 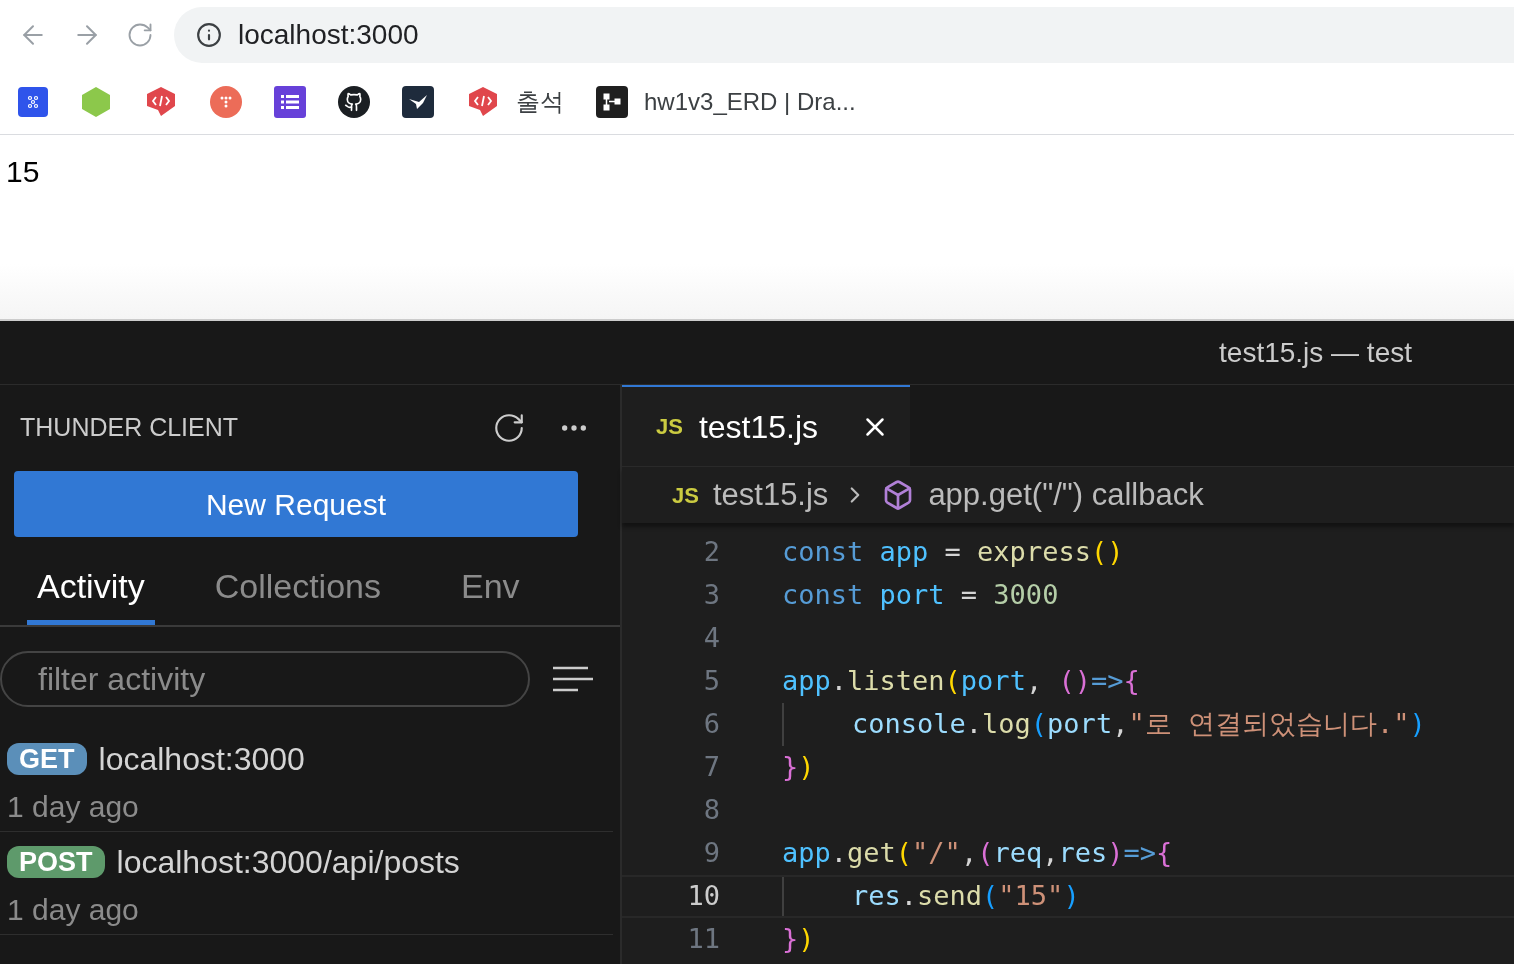 I want to click on line-number: 10, so click(x=703, y=896).